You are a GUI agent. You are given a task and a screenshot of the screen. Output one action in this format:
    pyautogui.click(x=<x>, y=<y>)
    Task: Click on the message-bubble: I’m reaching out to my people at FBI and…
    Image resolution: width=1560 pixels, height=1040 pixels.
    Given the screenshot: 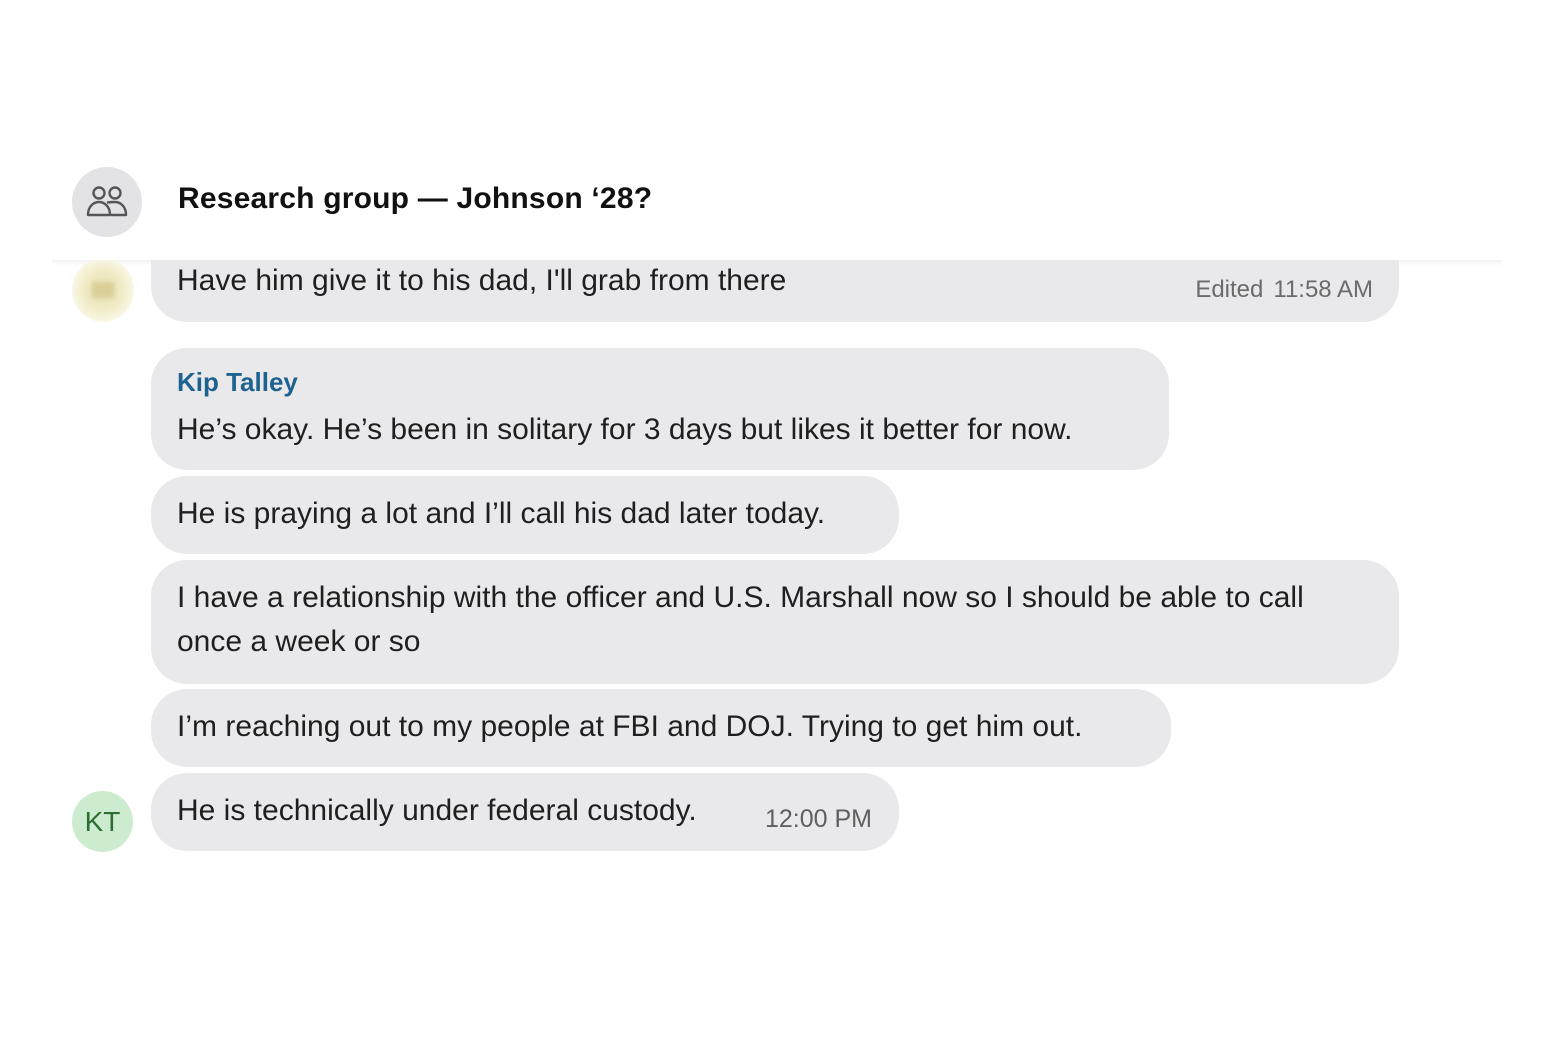 What is the action you would take?
    pyautogui.click(x=661, y=728)
    